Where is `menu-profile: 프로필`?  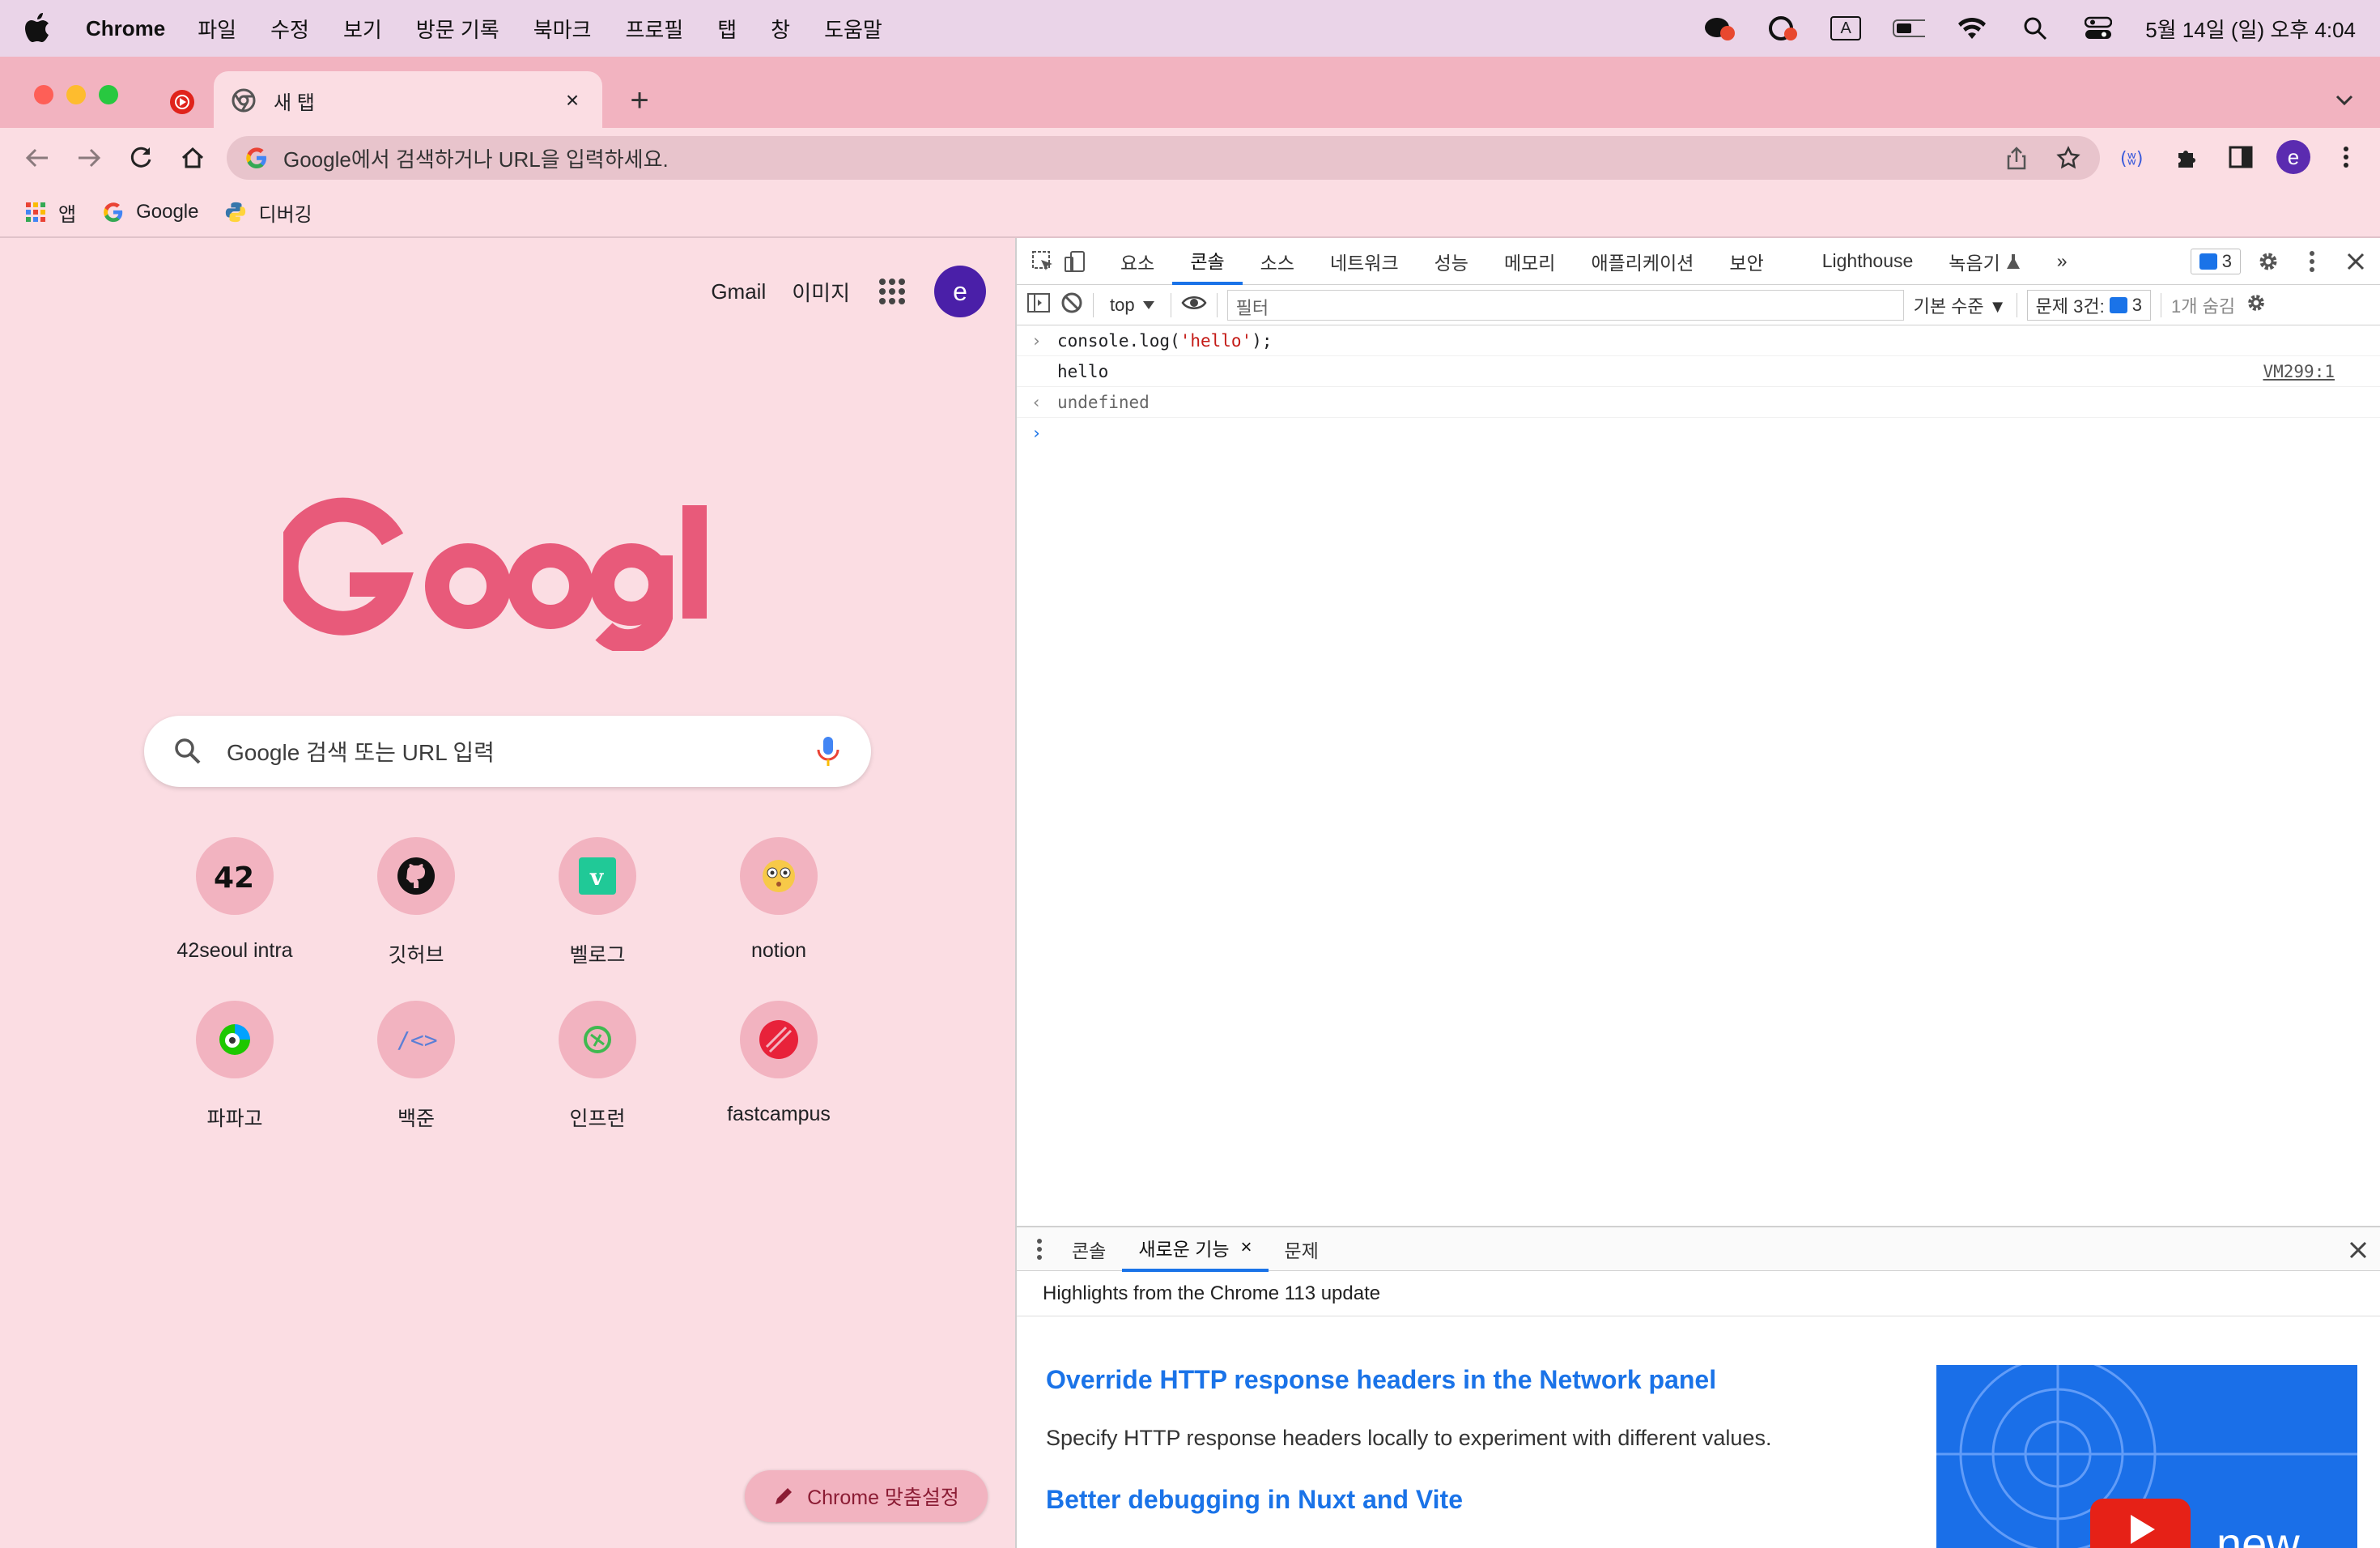
menu-profile: 프로필 is located at coordinates (654, 29).